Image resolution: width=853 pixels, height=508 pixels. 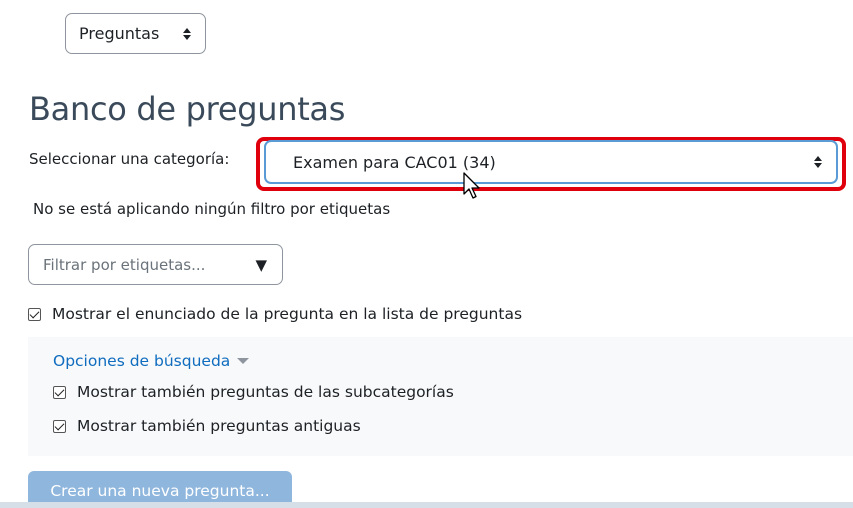 I want to click on mouse-cursor-icon, so click(x=471, y=185).